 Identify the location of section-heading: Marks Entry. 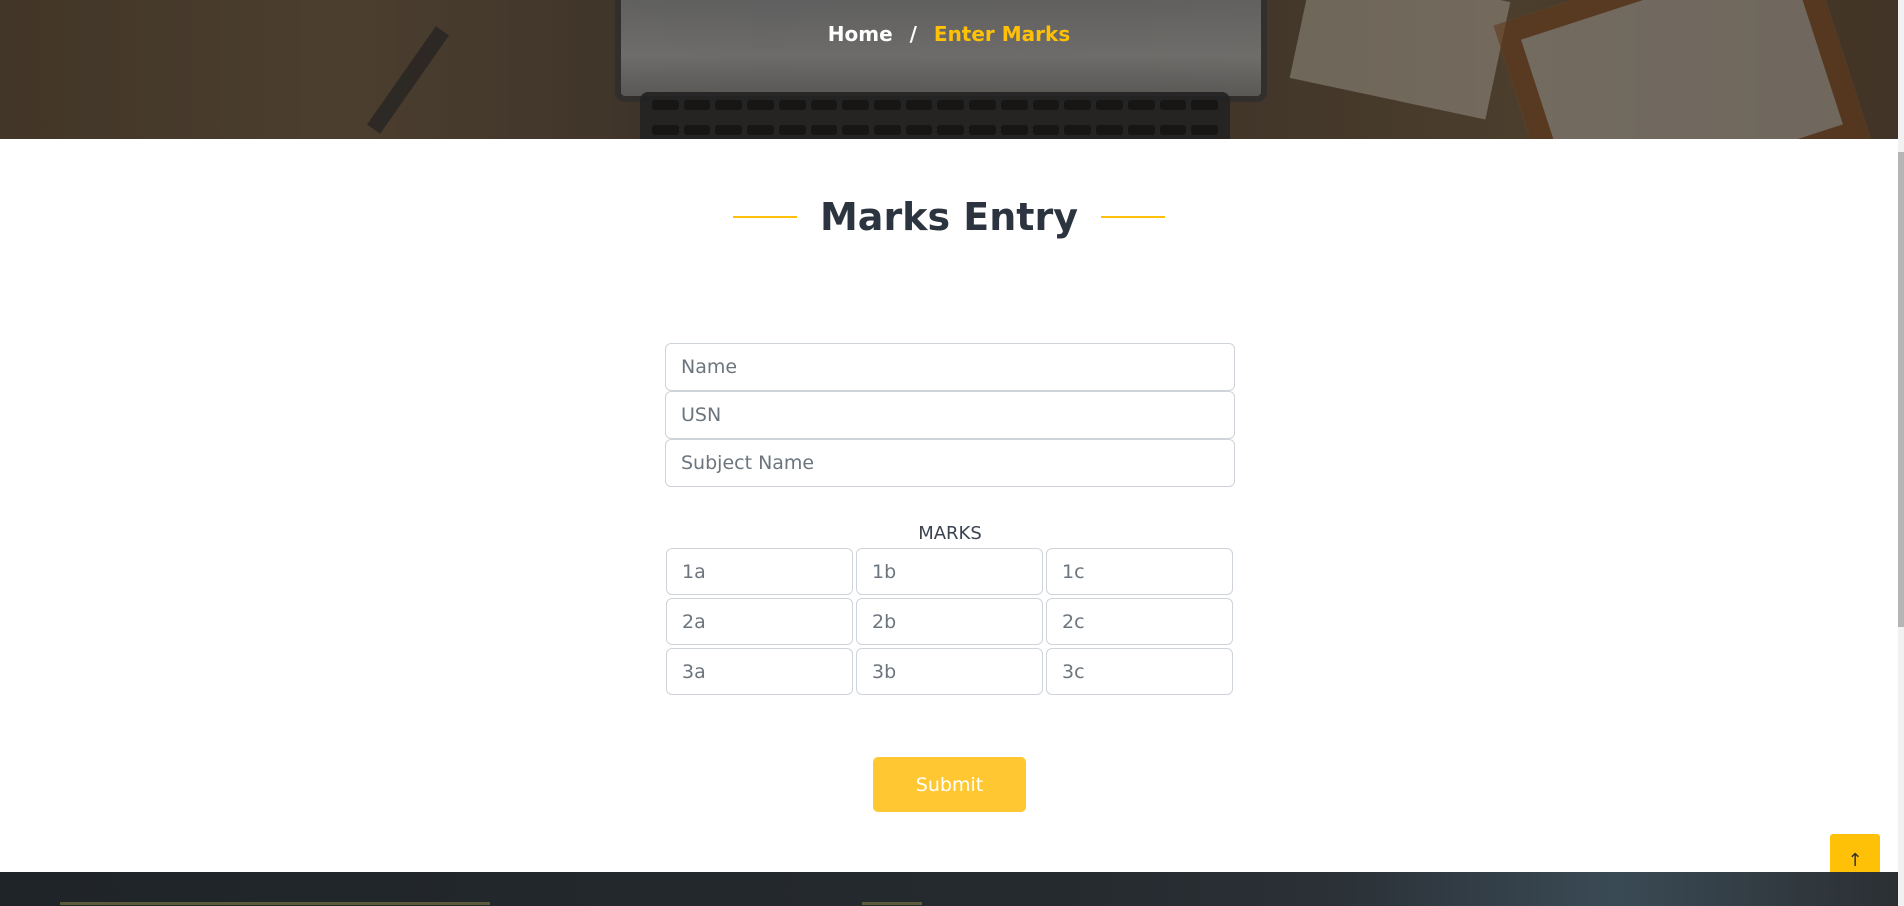
(949, 217).